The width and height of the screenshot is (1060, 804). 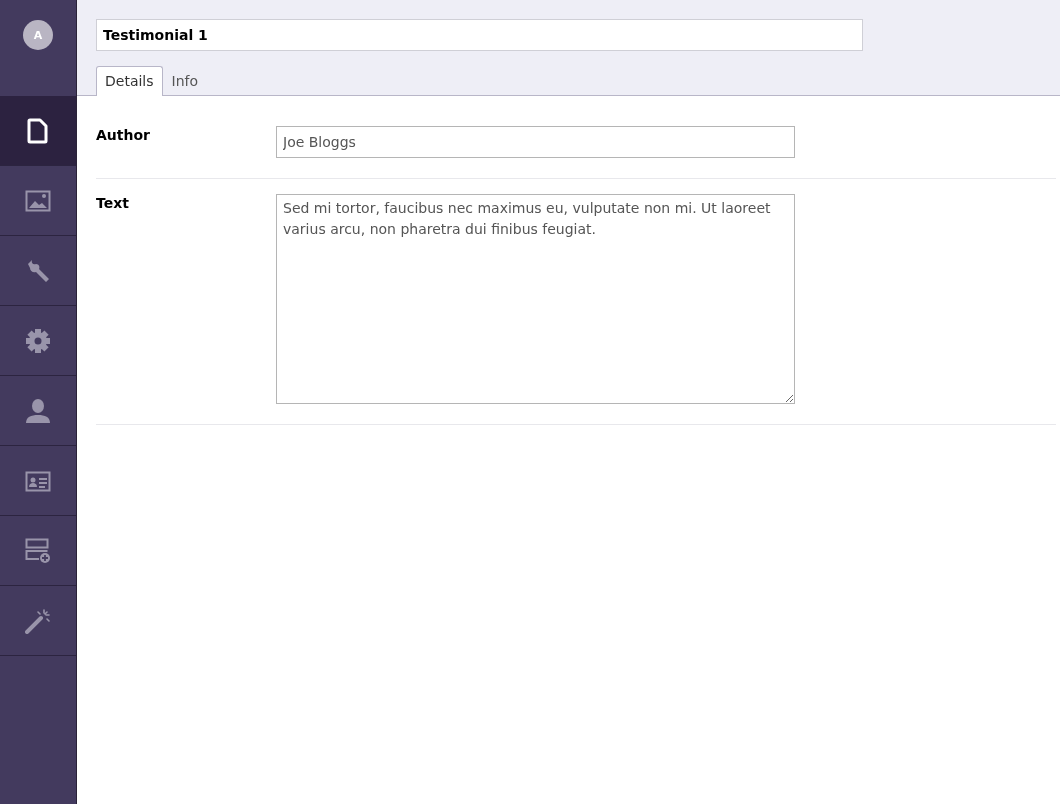 I want to click on document-icon, so click(x=38, y=130).